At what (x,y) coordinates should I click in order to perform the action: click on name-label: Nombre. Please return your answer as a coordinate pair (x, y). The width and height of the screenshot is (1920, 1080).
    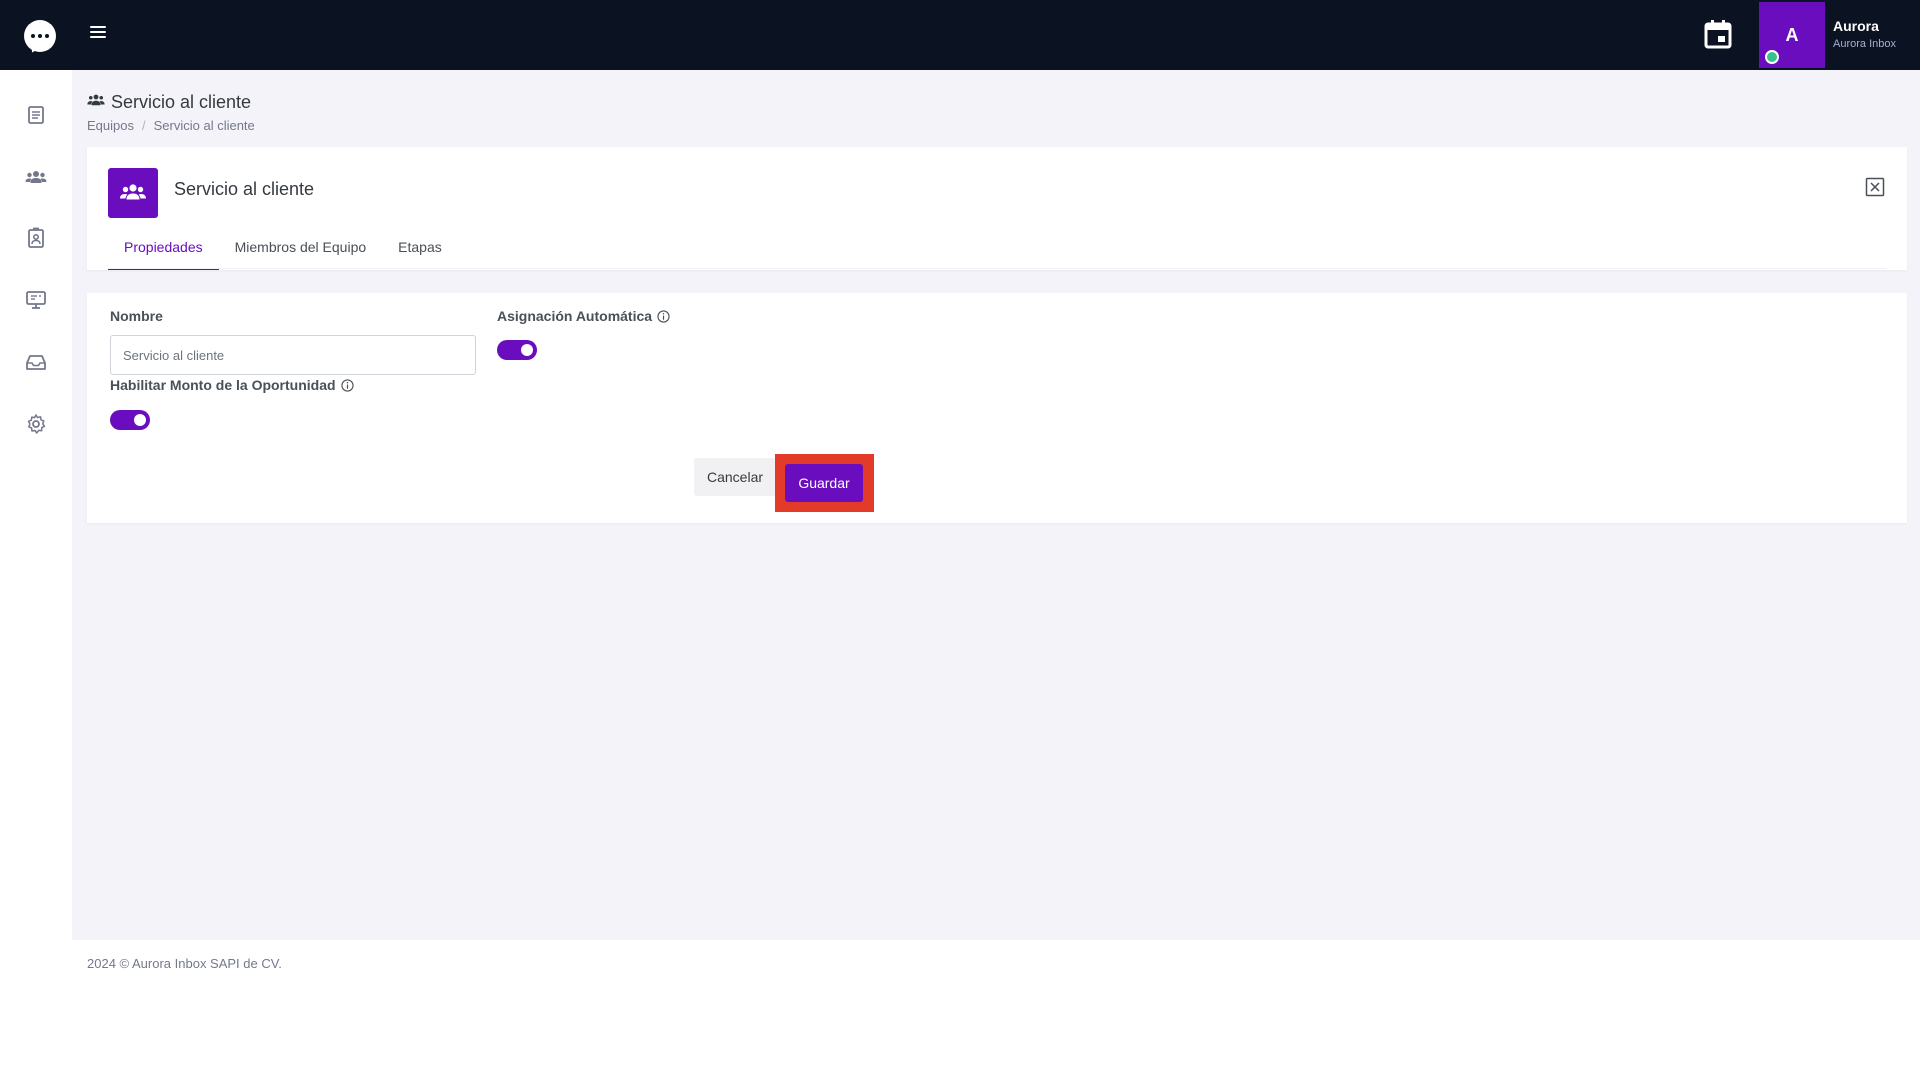
    Looking at the image, I should click on (136, 316).